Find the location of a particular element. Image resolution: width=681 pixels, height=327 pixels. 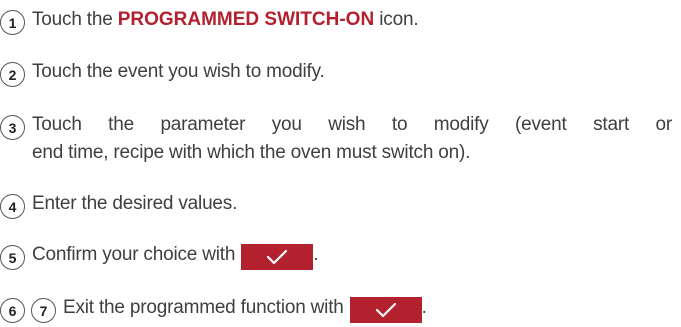

step-text-before: Touch the is located at coordinates (72, 19).